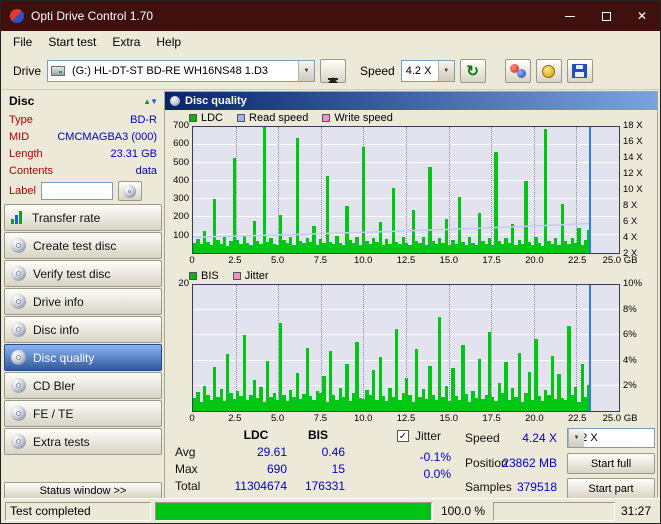 The width and height of the screenshot is (661, 524). What do you see at coordinates (539, 438) in the screenshot?
I see `speed-stat-value: 4.24 X` at bounding box center [539, 438].